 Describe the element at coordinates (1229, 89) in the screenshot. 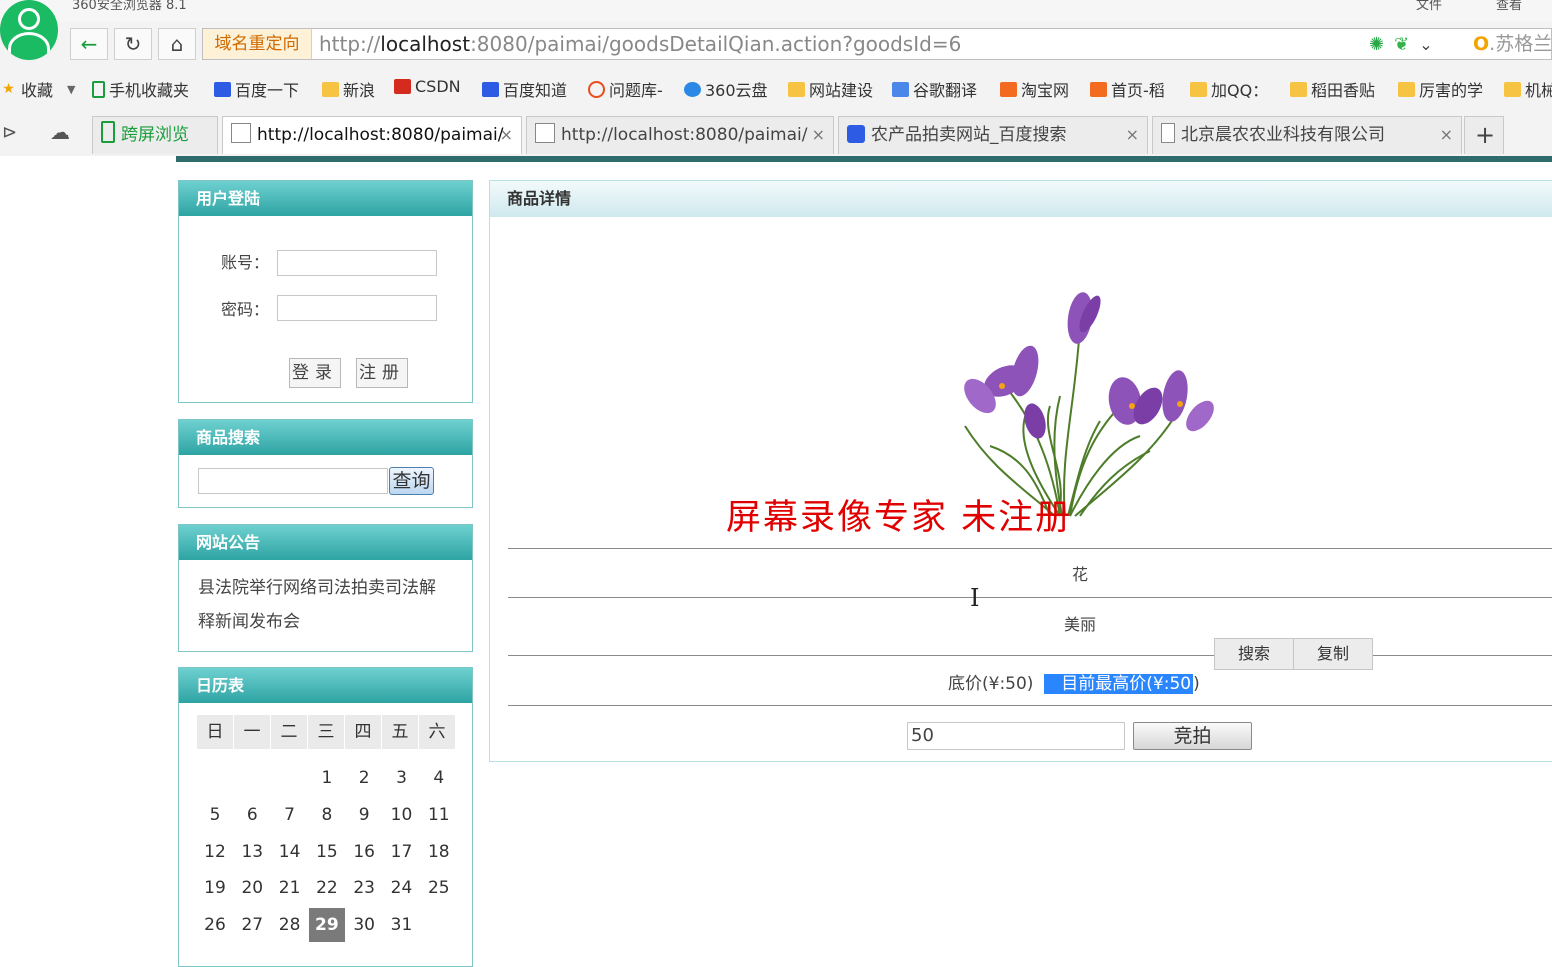

I see `bookmark-item: 加QQ：` at that location.